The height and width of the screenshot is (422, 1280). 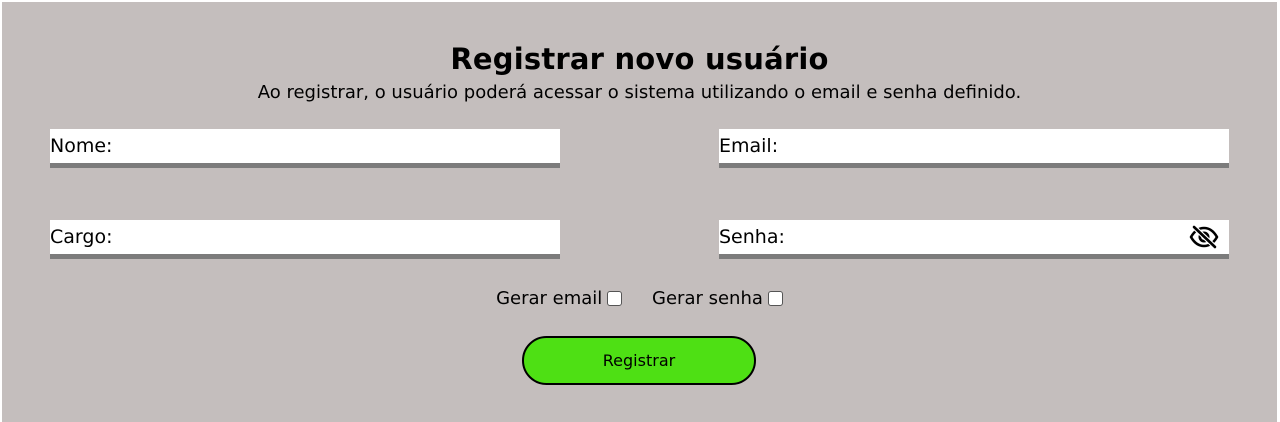 I want to click on email-input, so click(x=974, y=146).